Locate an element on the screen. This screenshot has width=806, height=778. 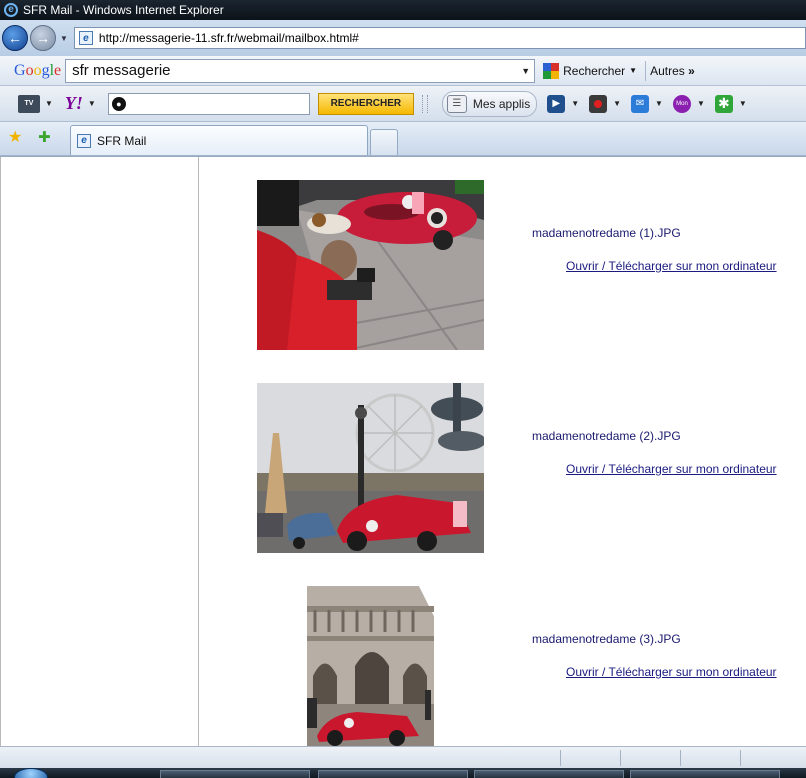
apps-icon: ☰ is located at coordinates (456, 103).